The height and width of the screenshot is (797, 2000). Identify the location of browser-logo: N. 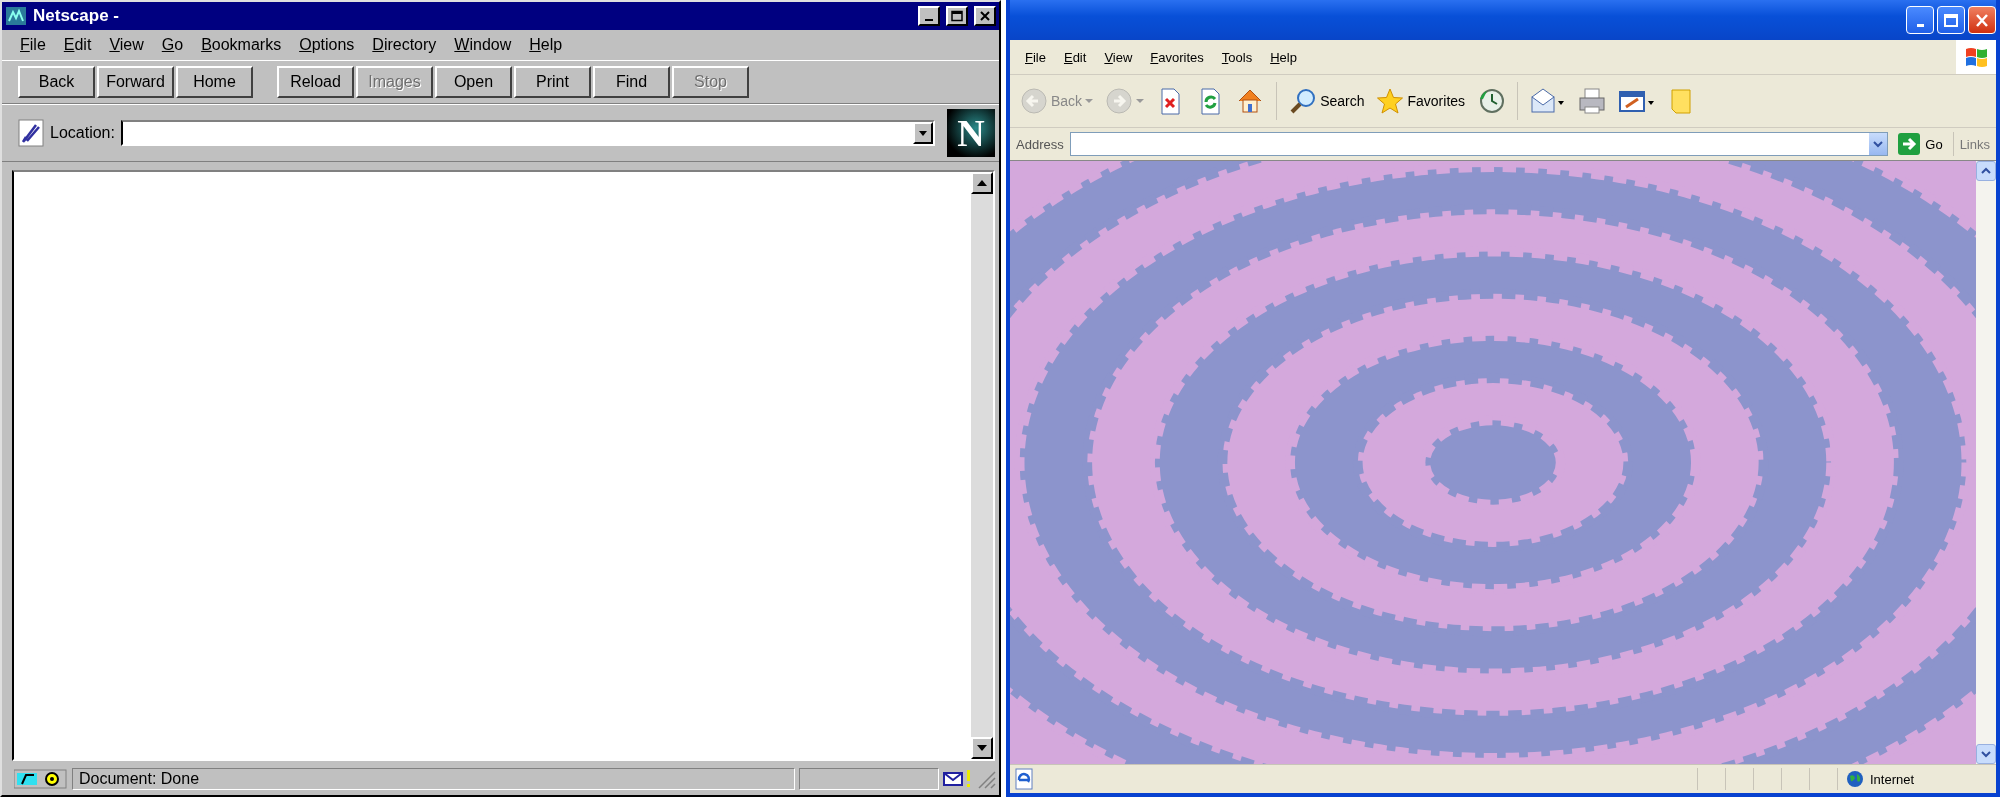
(971, 133).